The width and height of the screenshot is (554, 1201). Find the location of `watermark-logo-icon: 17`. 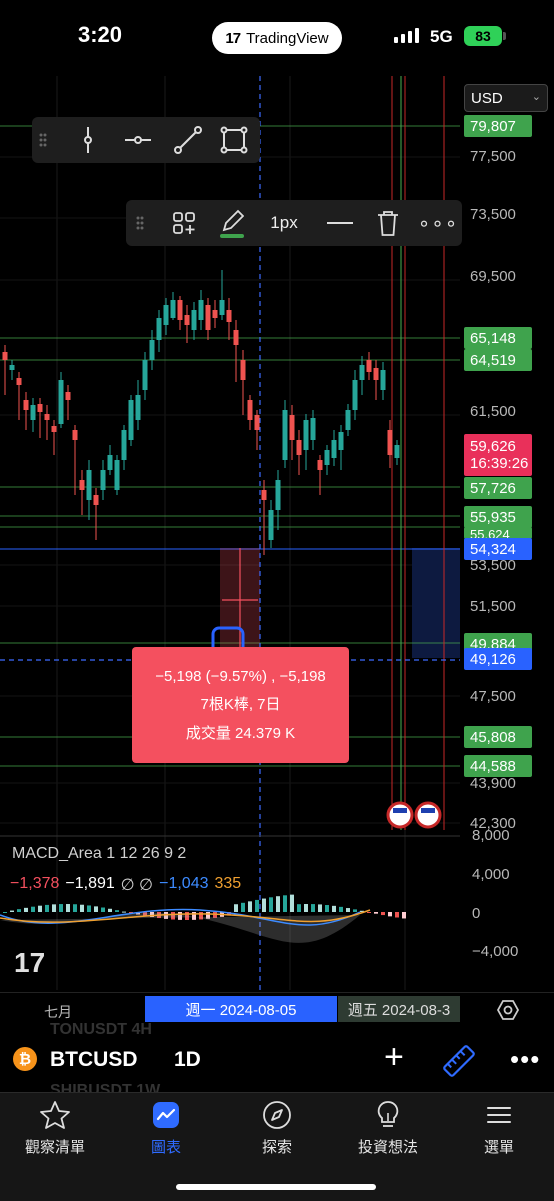

watermark-logo-icon: 17 is located at coordinates (29, 962).